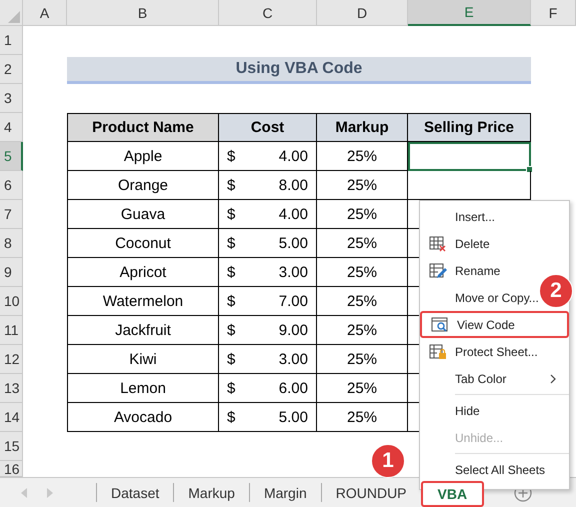 This screenshot has width=576, height=507. What do you see at coordinates (11, 359) in the screenshot?
I see `row-header: 12` at bounding box center [11, 359].